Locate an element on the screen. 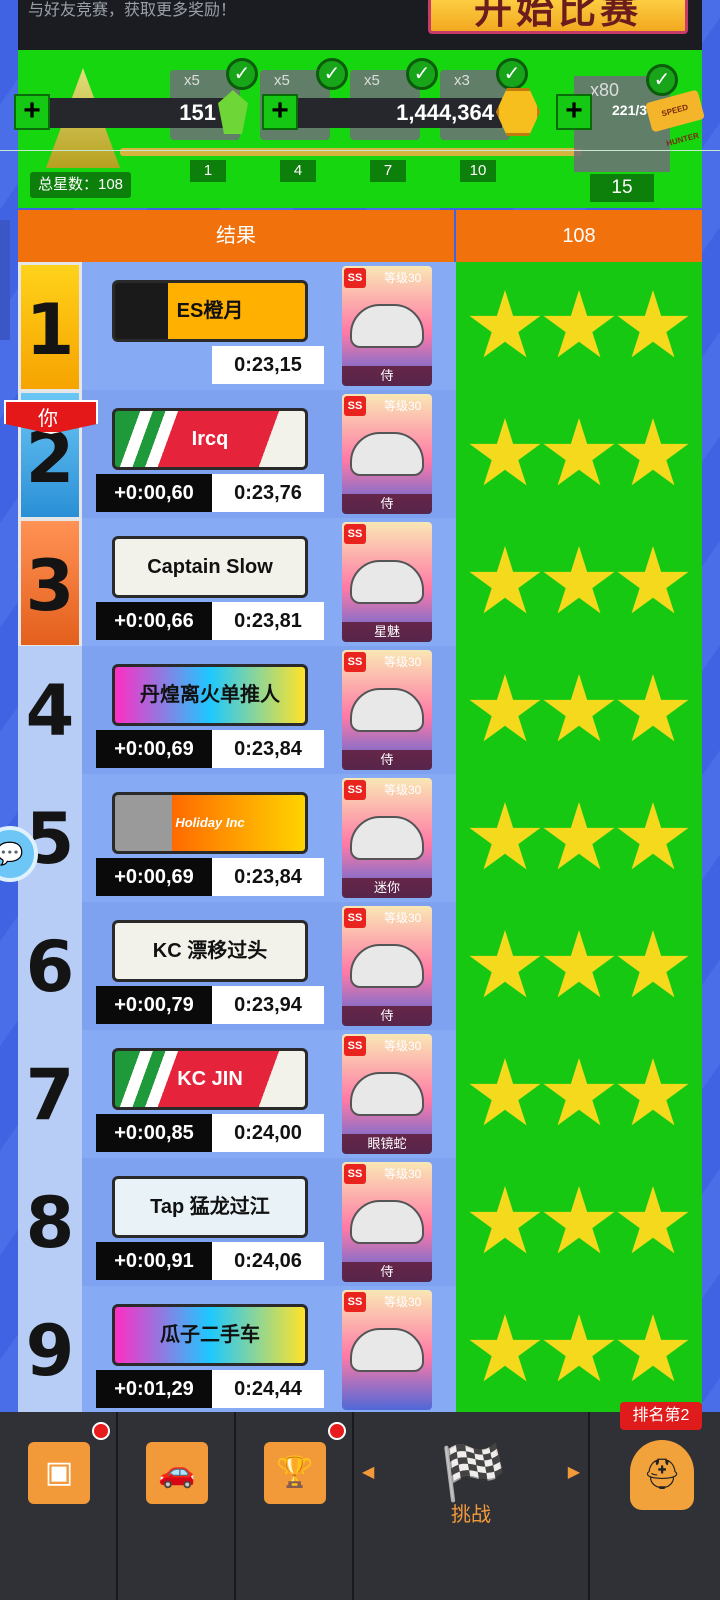  milestone-label: 7 is located at coordinates (388, 171).